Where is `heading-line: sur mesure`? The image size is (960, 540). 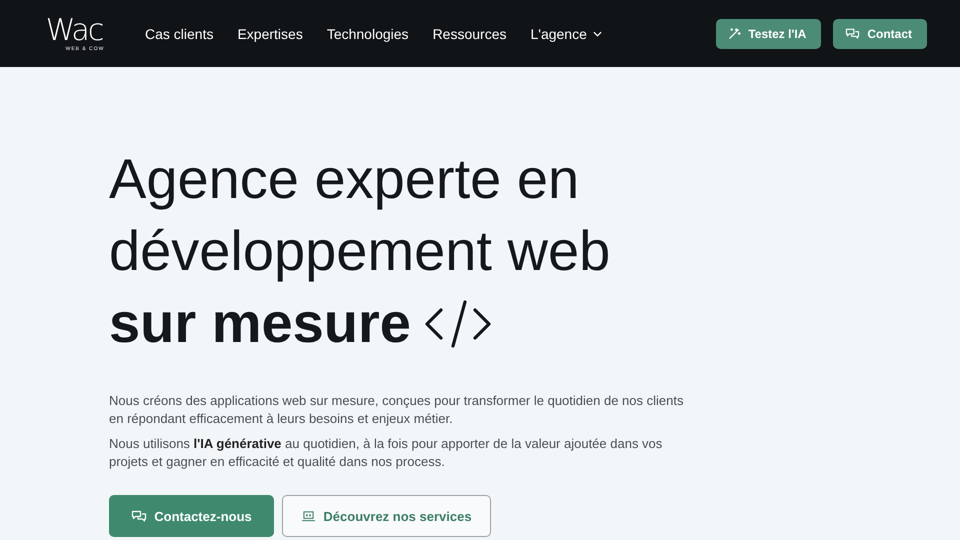 heading-line: sur mesure is located at coordinates (260, 323).